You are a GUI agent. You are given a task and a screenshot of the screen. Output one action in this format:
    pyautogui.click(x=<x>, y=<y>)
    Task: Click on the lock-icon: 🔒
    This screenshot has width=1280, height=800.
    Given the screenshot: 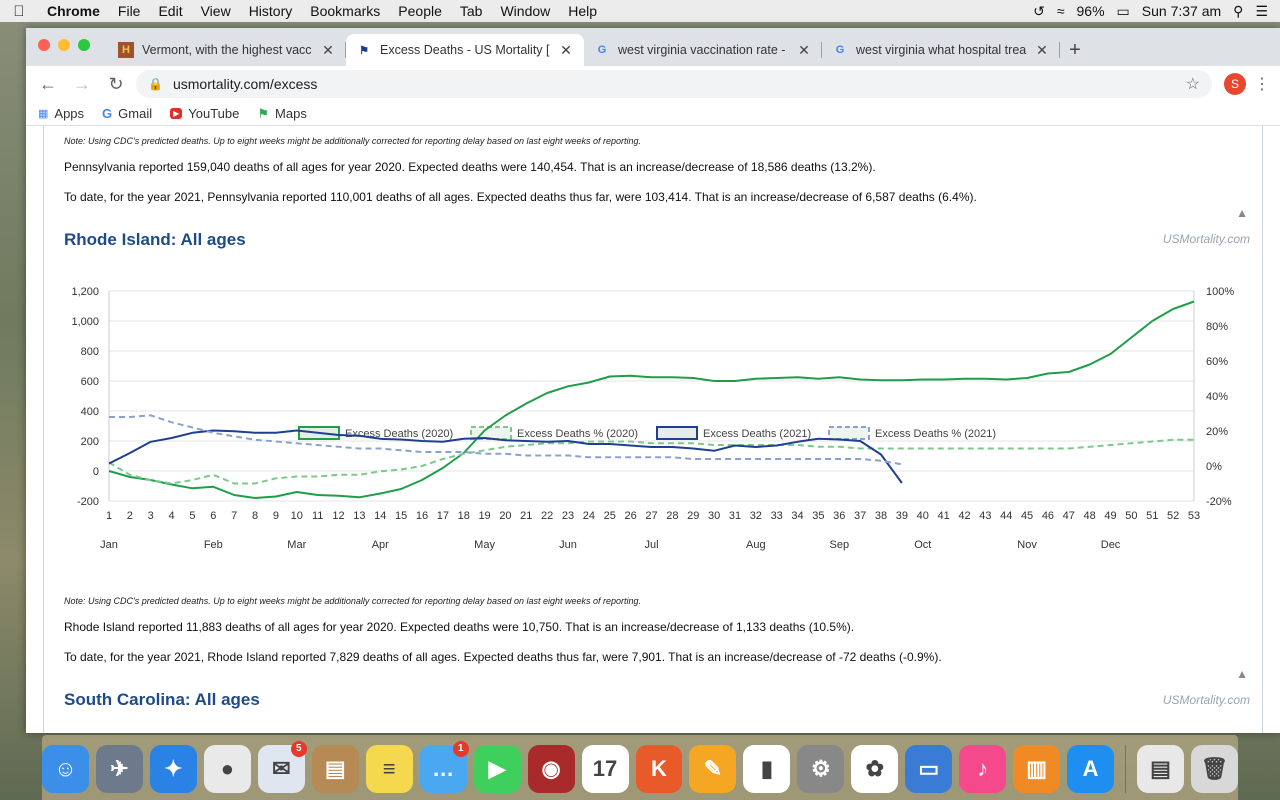 What is the action you would take?
    pyautogui.click(x=155, y=84)
    